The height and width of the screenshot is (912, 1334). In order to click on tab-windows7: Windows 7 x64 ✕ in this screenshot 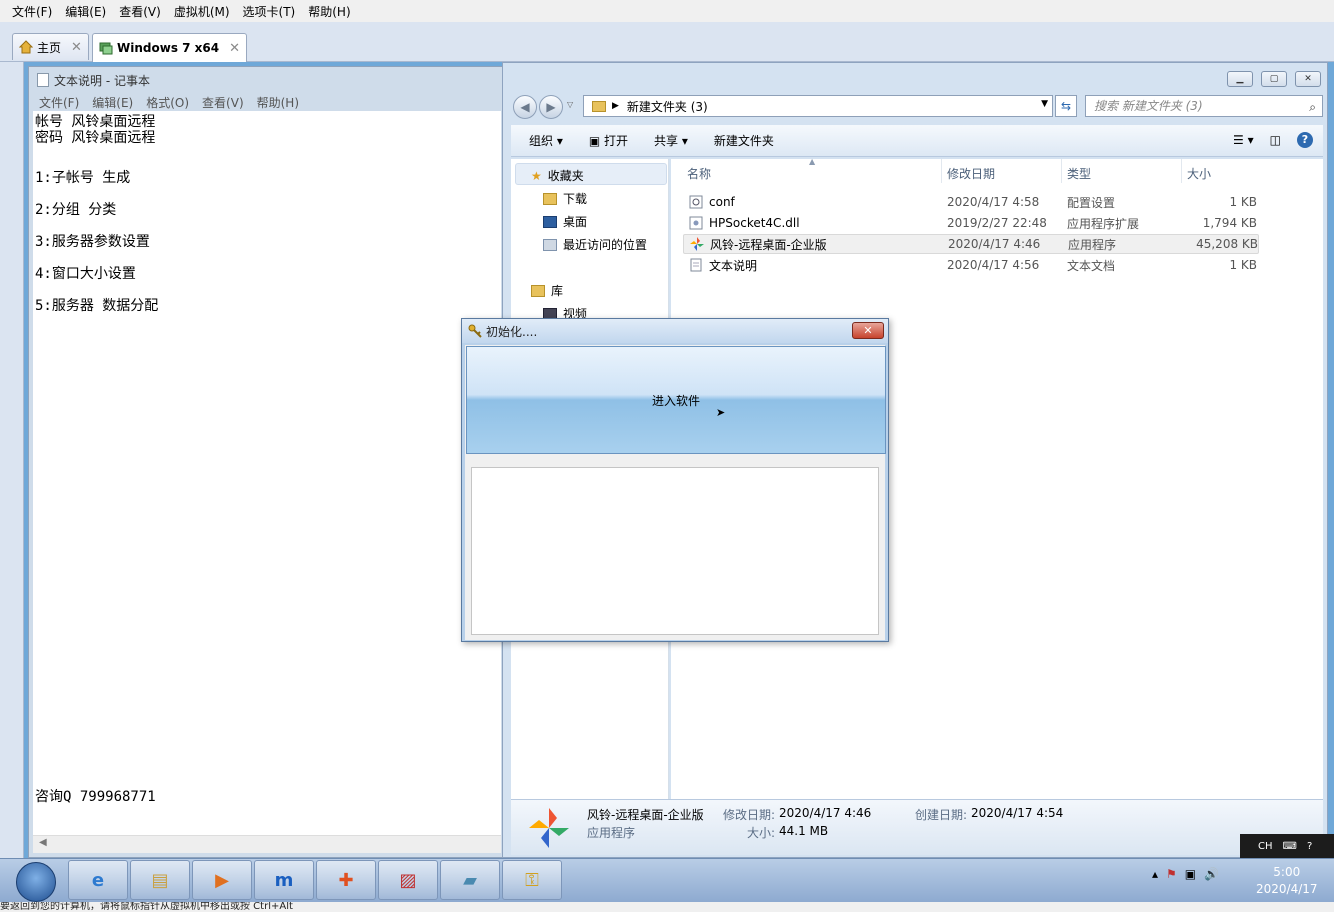, I will do `click(170, 47)`.